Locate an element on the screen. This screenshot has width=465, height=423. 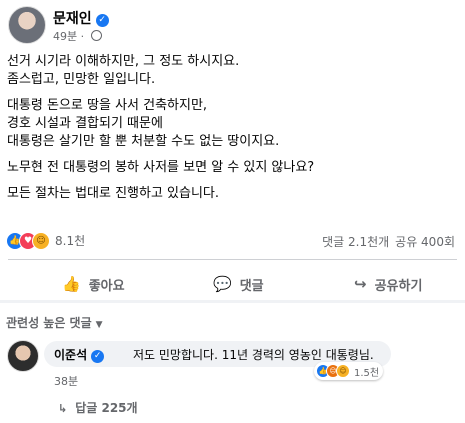
caret-down-icon: ▼ is located at coordinates (99, 325).